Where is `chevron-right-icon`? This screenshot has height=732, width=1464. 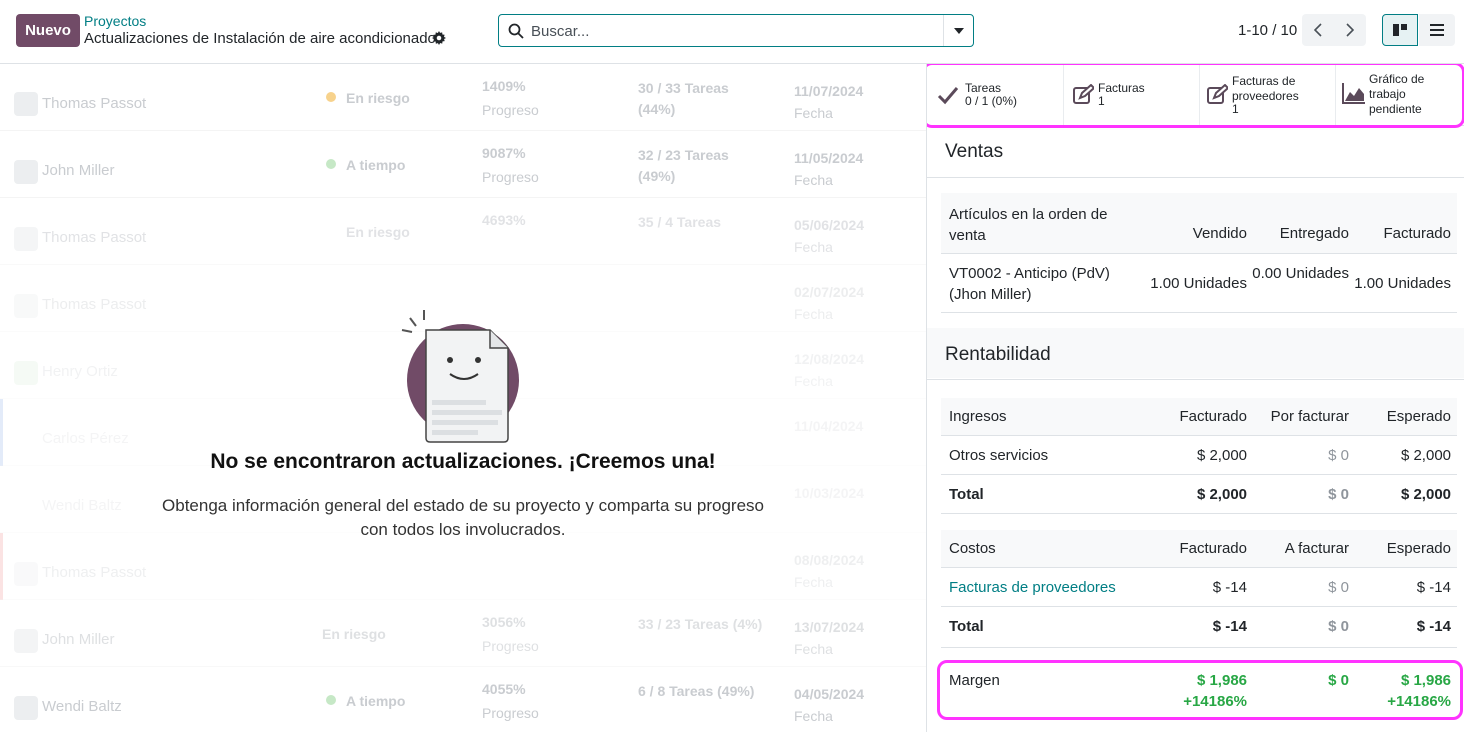 chevron-right-icon is located at coordinates (1350, 30).